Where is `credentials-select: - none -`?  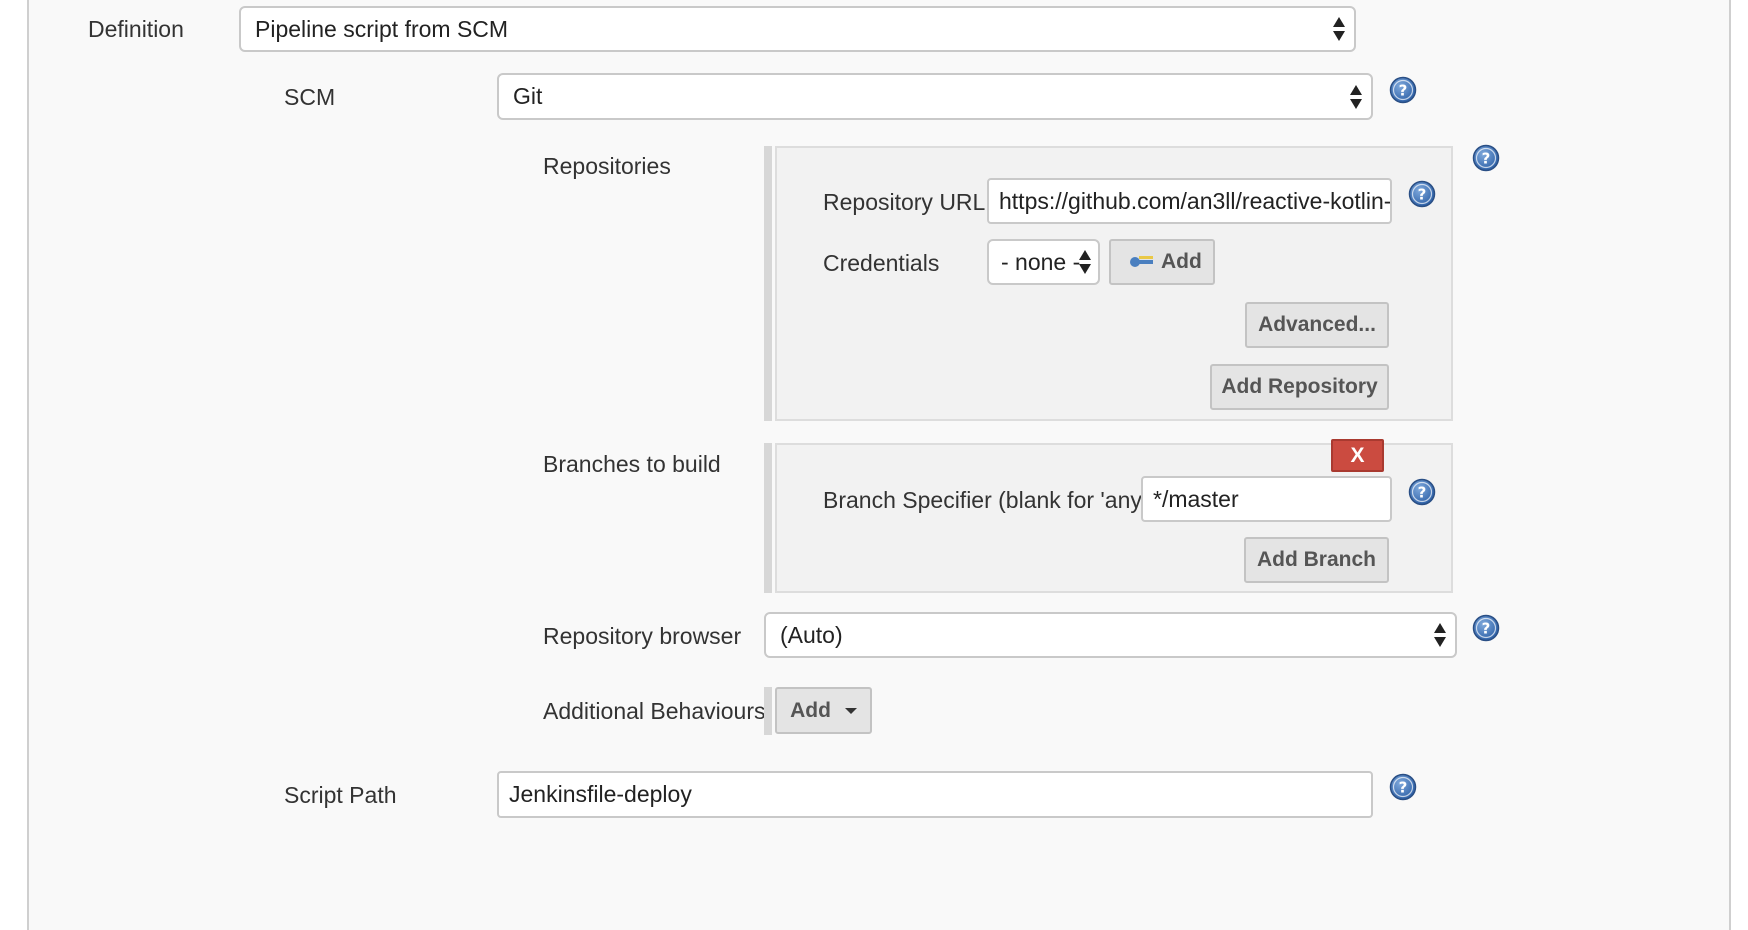
credentials-select: - none - is located at coordinates (1043, 262).